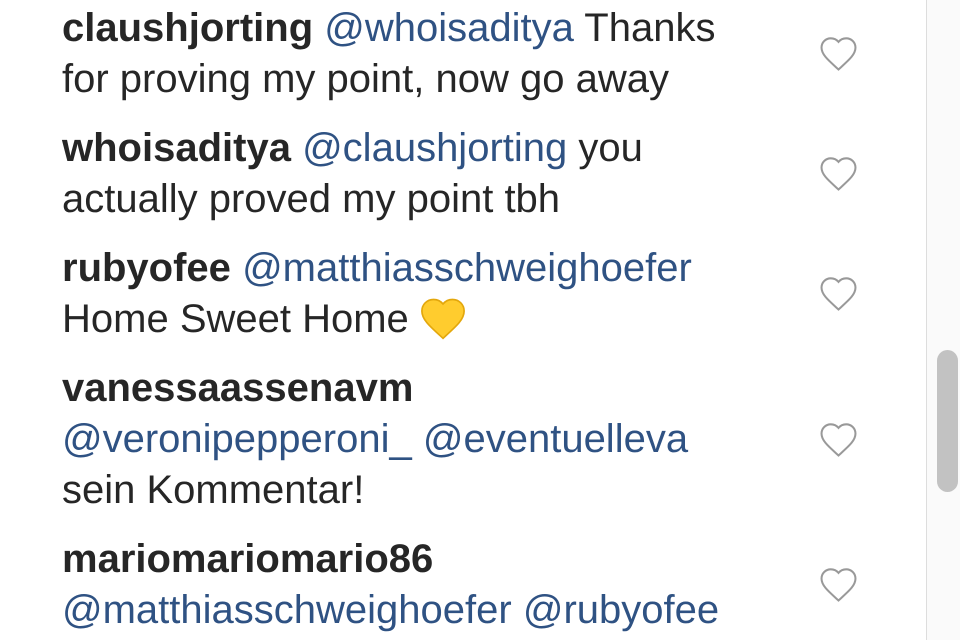 The image size is (960, 640). What do you see at coordinates (353, 174) in the screenshot?
I see `comment-text: whoisaditya @claushjorting you actually proved my point tbh` at bounding box center [353, 174].